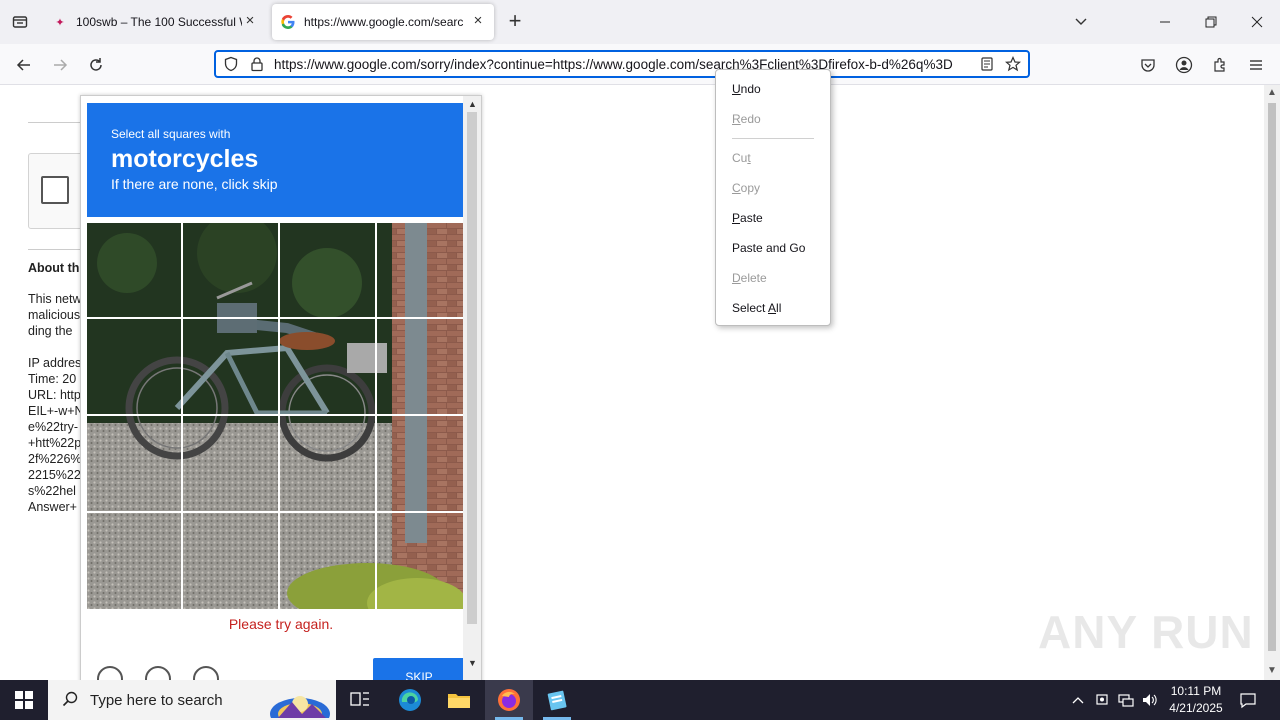 This screenshot has height=721, width=1280. What do you see at coordinates (20, 22) in the screenshot?
I see `firefox-view-icon` at bounding box center [20, 22].